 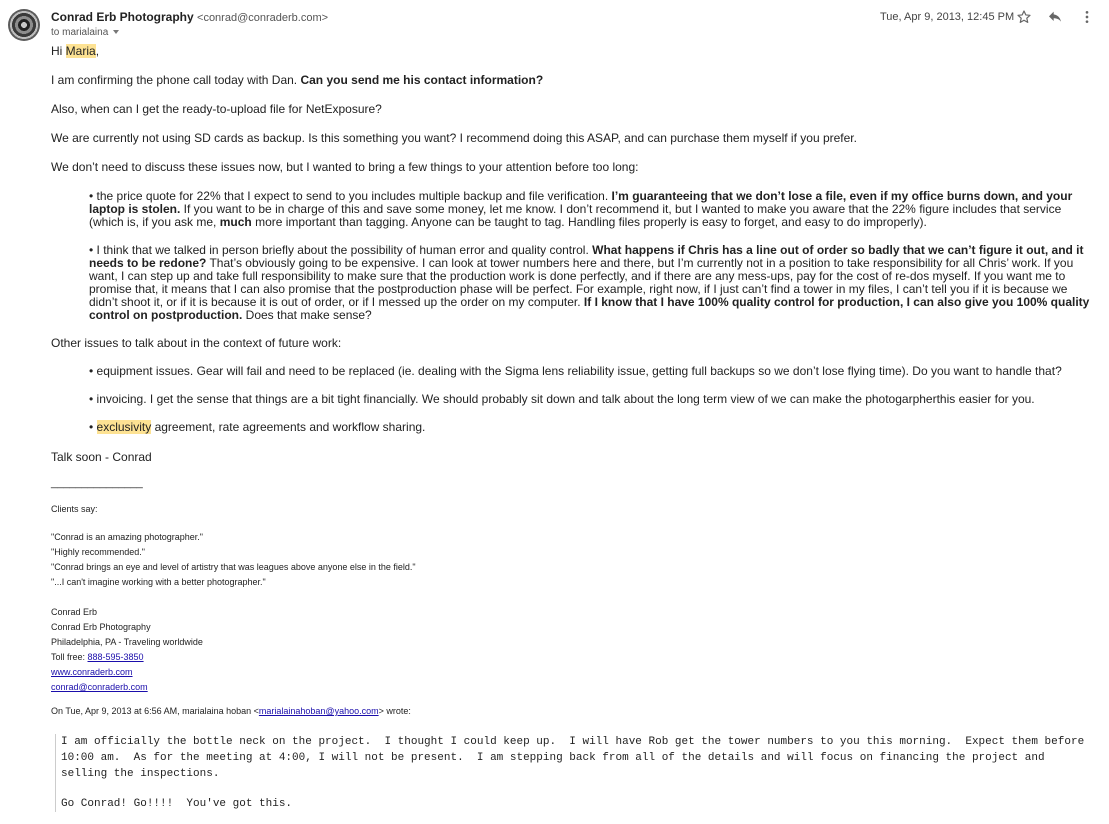 I want to click on chevron-down-icon, so click(x=116, y=32).